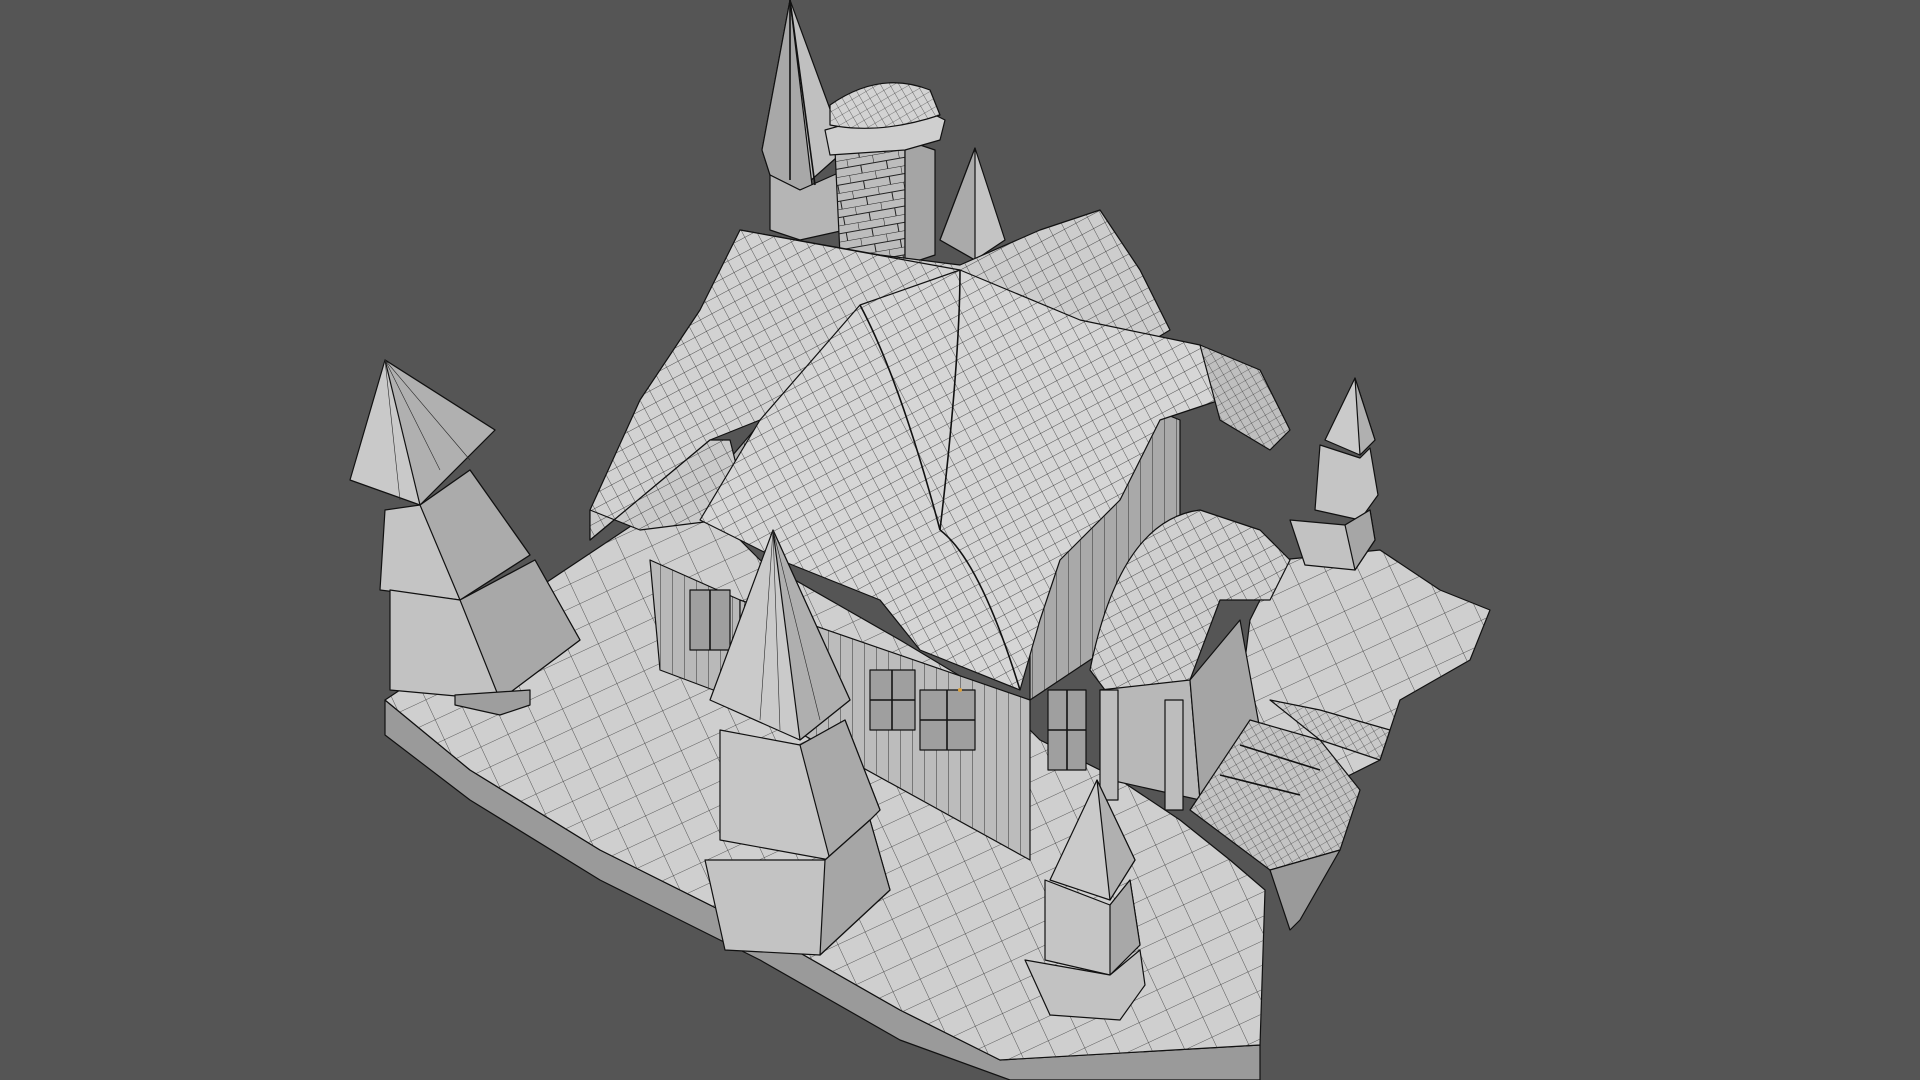 Image resolution: width=1920 pixels, height=1080 pixels. I want to click on pine-tree-left, so click(465, 537).